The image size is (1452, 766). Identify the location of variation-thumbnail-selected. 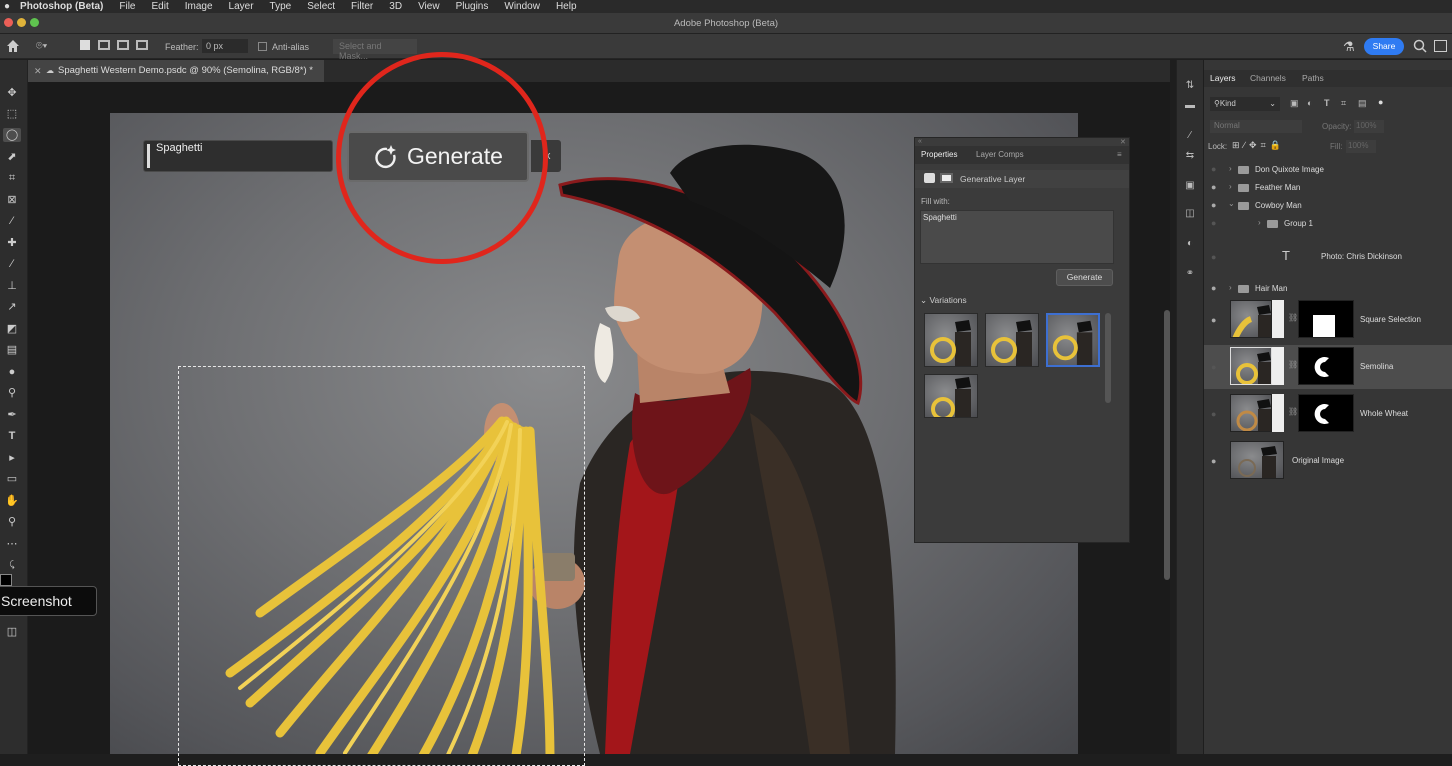
(1073, 340).